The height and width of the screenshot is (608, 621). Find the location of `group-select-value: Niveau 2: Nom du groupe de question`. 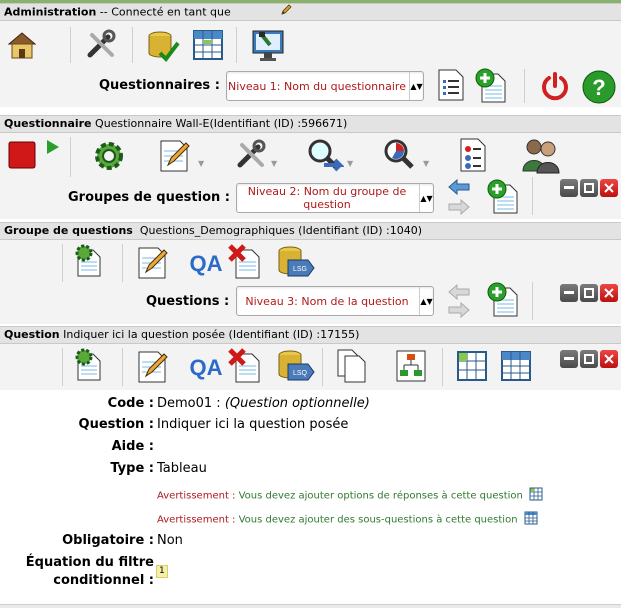

group-select-value: Niveau 2: Nom du groupe de question is located at coordinates (327, 198).